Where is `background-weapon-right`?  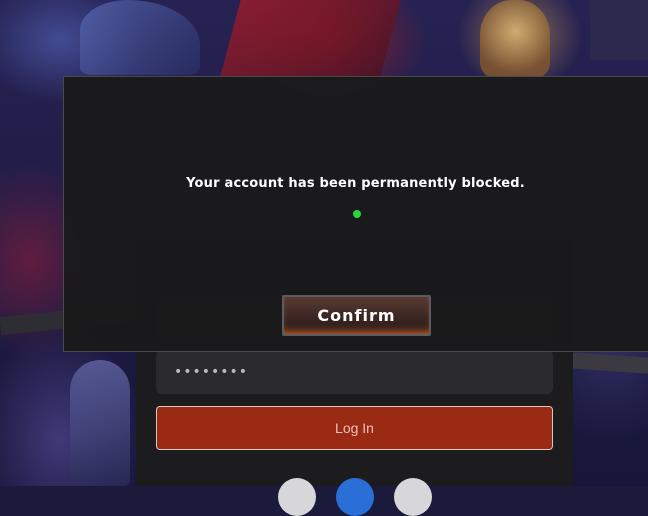
background-weapon-right is located at coordinates (608, 363).